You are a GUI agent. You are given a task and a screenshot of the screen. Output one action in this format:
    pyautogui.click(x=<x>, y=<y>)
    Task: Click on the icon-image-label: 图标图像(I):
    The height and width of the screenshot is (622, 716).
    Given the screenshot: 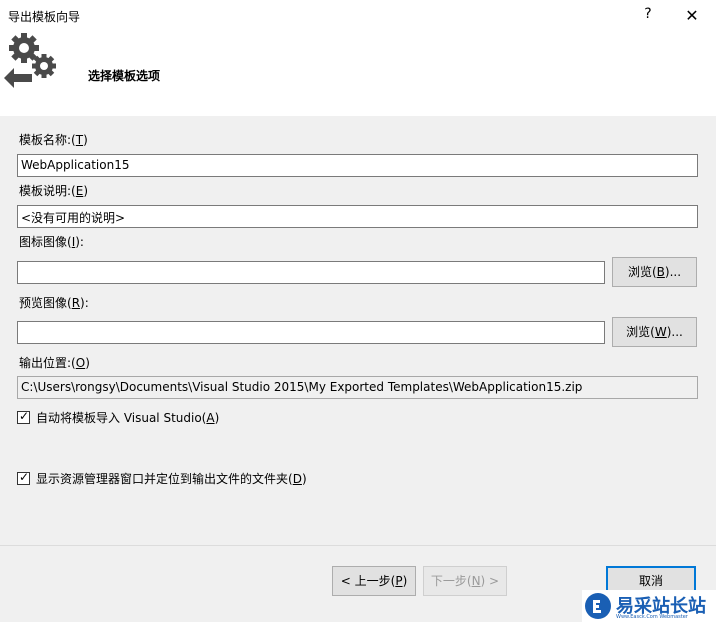 What is the action you would take?
    pyautogui.click(x=51, y=242)
    